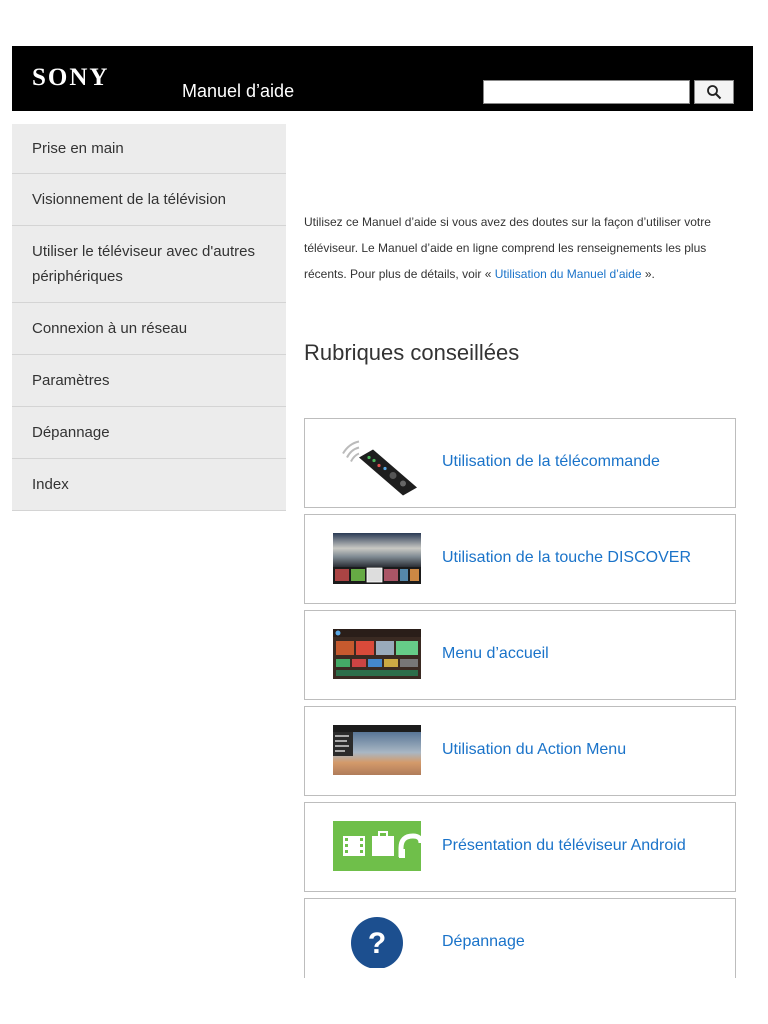  I want to click on recommended-topics-heading: Rubriques conseillées, so click(412, 352).